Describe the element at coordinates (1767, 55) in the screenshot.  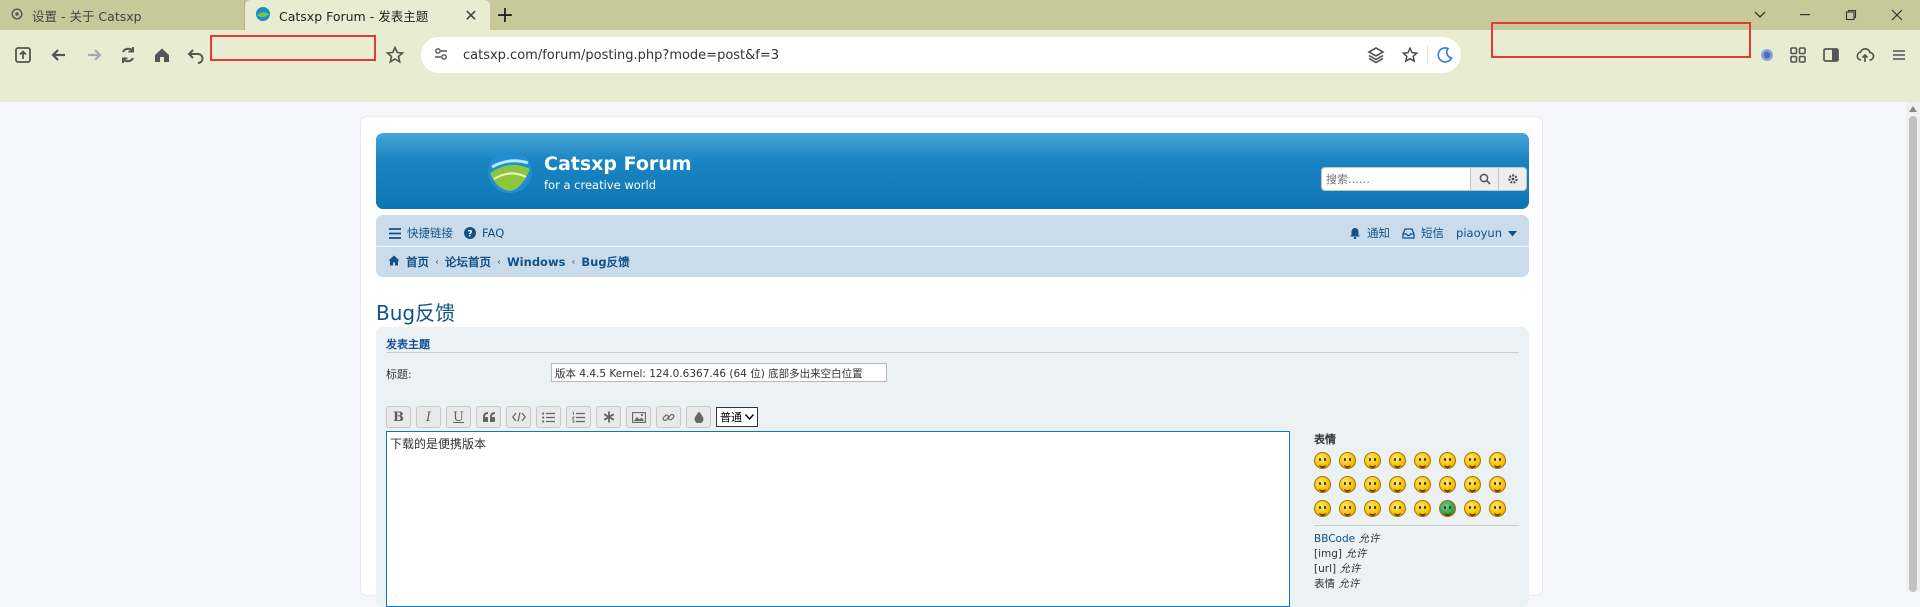
I see `extension-icon` at that location.